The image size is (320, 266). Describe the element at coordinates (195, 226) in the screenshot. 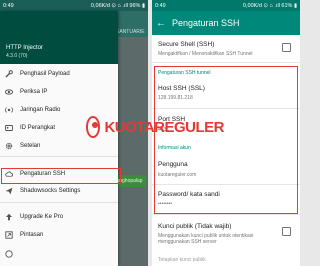

I see `public-key-title: Kunci publik (Tidak wajib)` at that location.